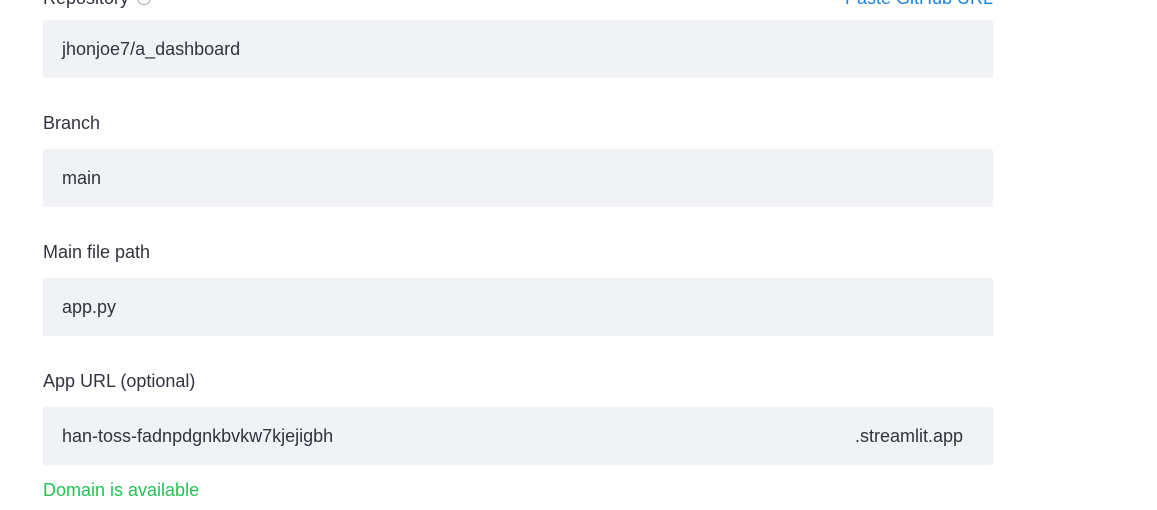 This screenshot has height=510, width=1157. What do you see at coordinates (82, 177) in the screenshot?
I see `branch-value: main` at bounding box center [82, 177].